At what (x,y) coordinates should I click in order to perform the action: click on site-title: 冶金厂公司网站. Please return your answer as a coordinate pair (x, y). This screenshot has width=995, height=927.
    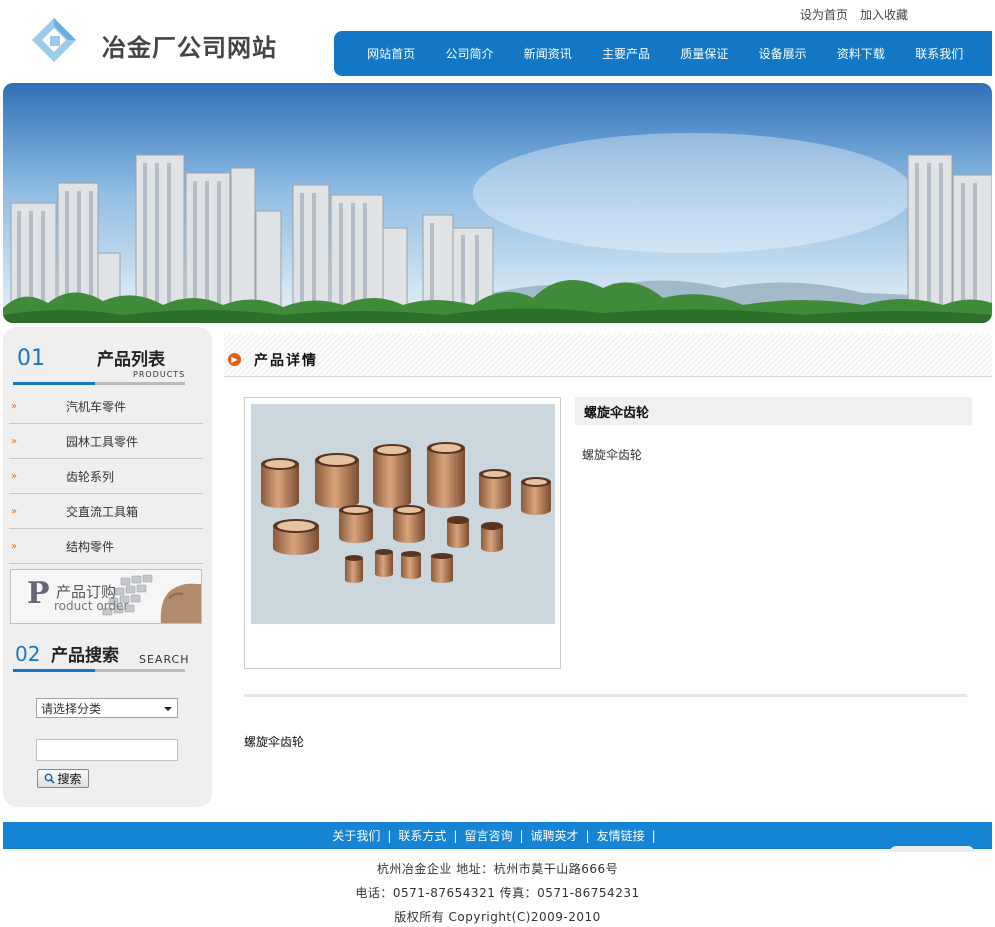
    Looking at the image, I should click on (189, 47).